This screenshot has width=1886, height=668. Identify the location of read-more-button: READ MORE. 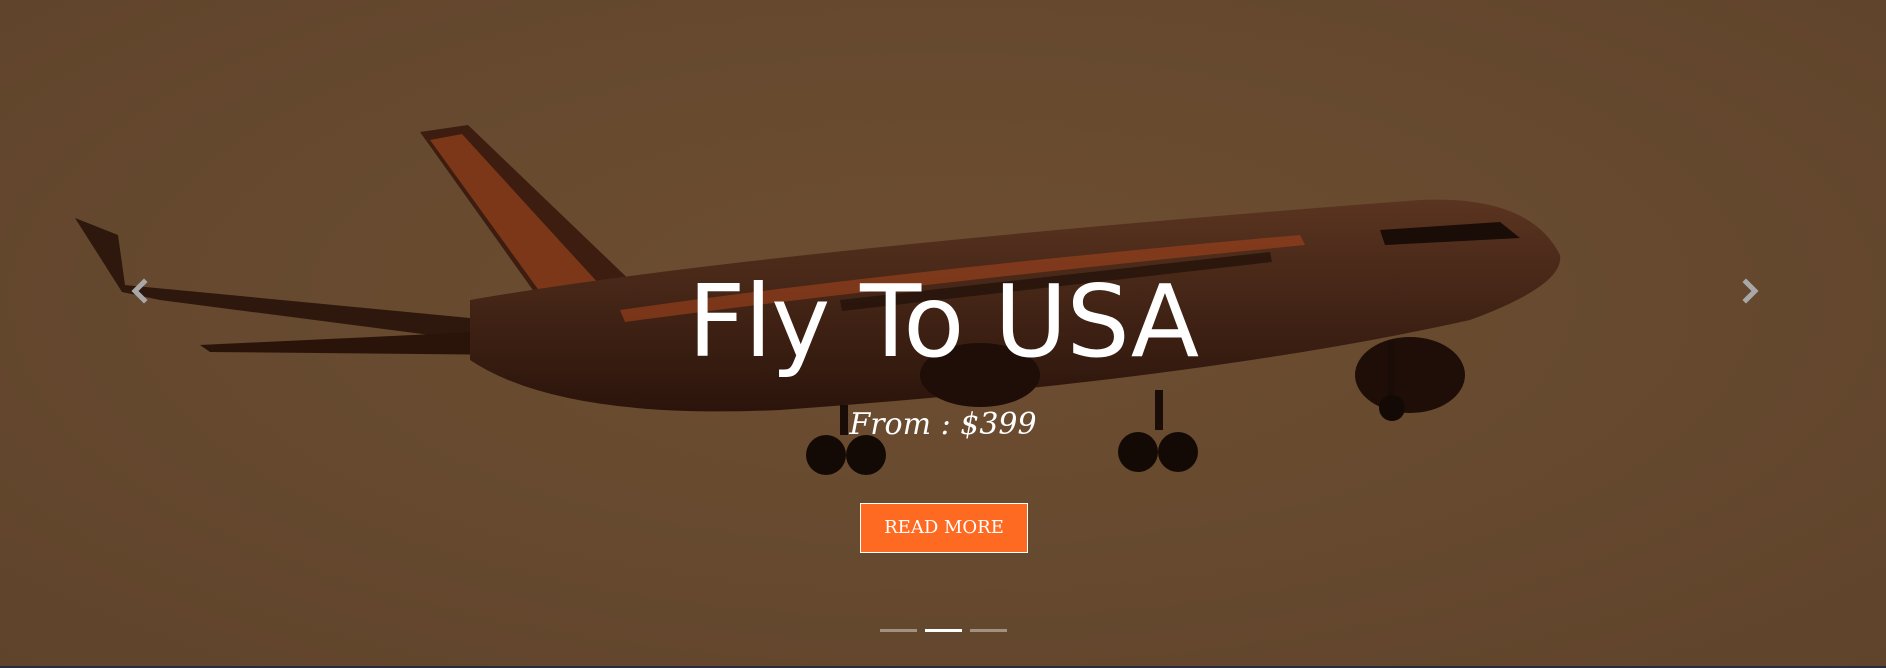
(944, 528).